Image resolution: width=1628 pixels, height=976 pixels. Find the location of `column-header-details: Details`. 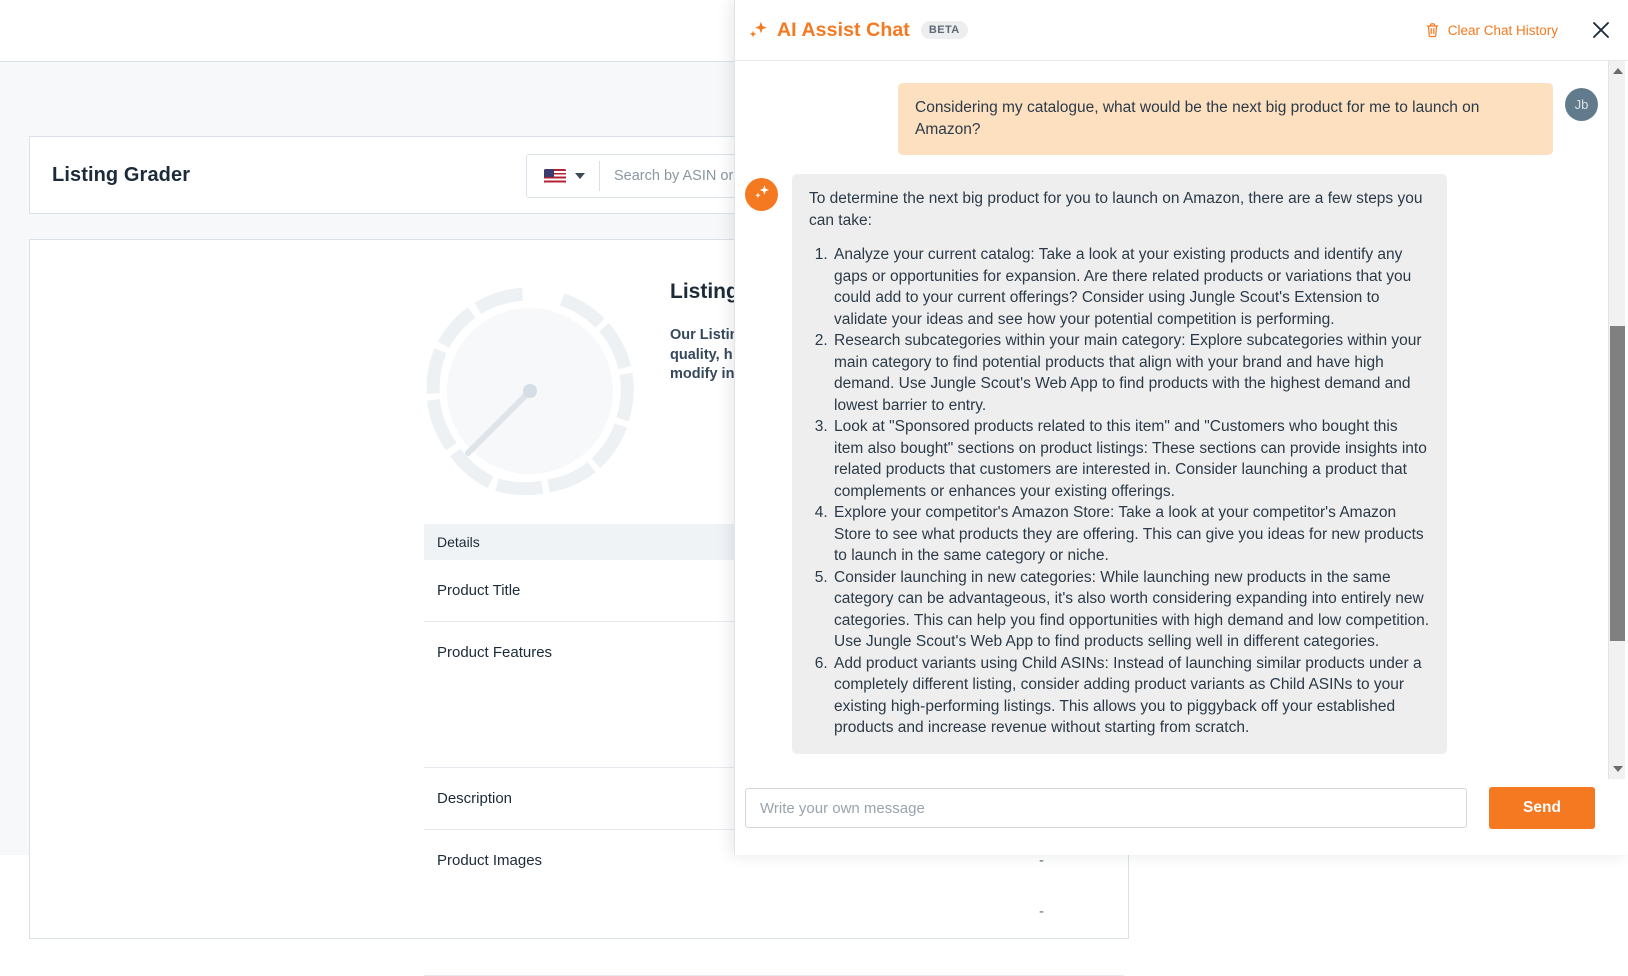

column-header-details: Details is located at coordinates (574, 542).